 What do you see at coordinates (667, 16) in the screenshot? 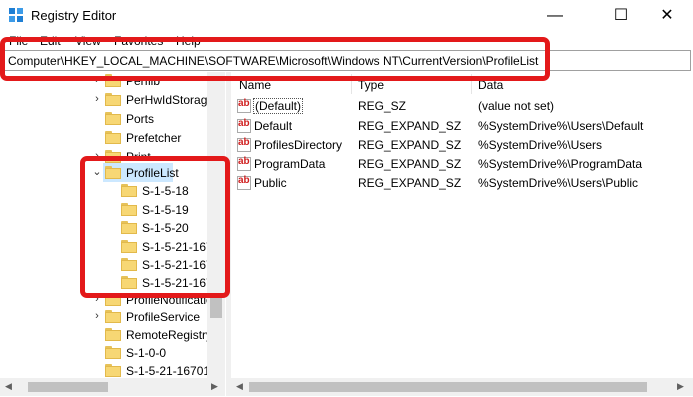
I see `close-button: ✕` at bounding box center [667, 16].